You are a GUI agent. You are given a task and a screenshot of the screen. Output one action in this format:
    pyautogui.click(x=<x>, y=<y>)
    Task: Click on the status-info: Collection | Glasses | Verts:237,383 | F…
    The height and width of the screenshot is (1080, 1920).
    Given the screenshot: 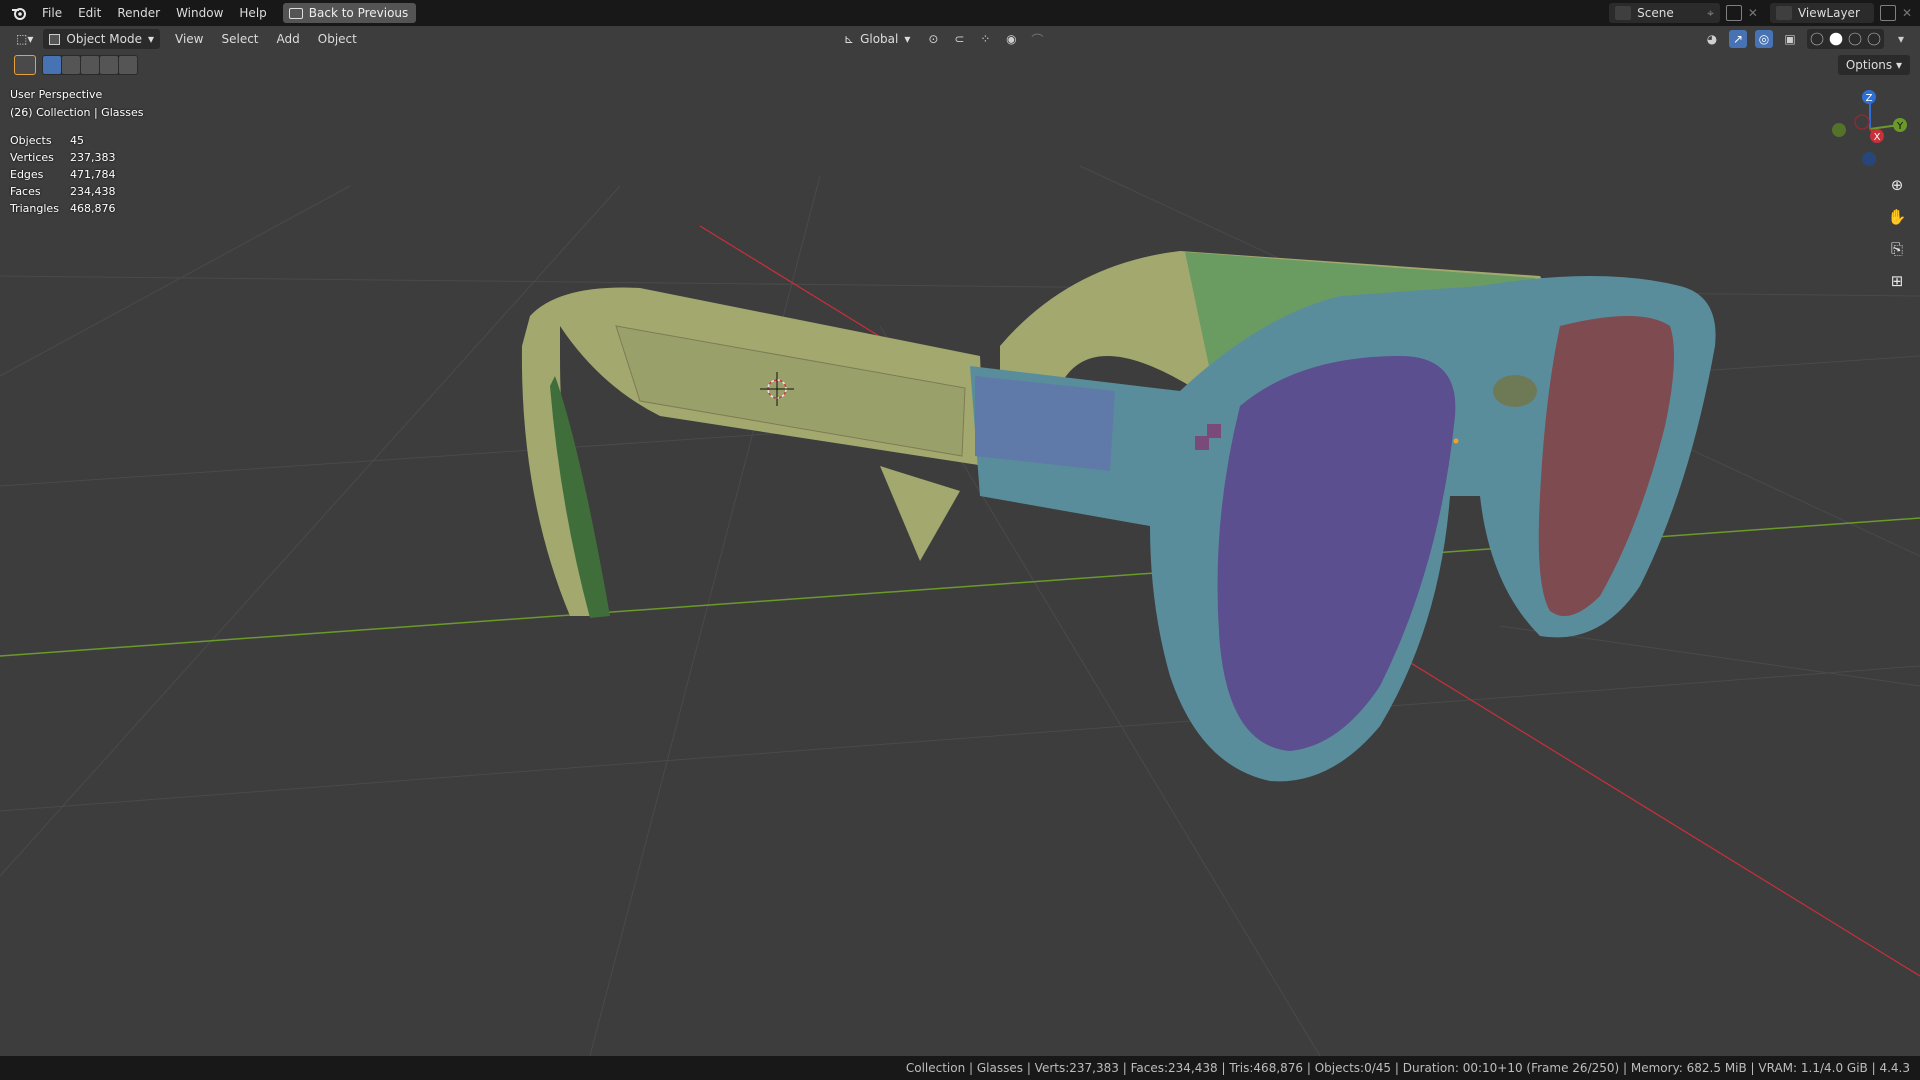 What is the action you would take?
    pyautogui.click(x=1407, y=1068)
    